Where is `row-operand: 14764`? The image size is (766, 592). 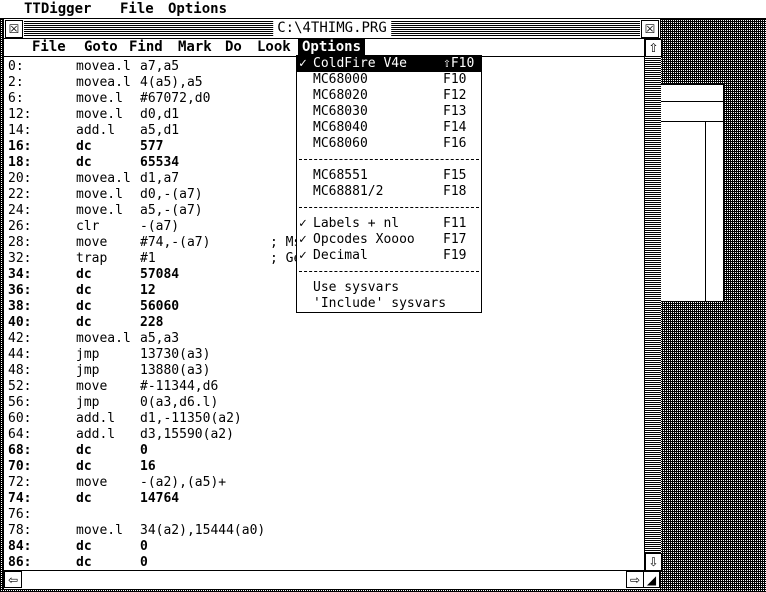 row-operand: 14764 is located at coordinates (160, 498).